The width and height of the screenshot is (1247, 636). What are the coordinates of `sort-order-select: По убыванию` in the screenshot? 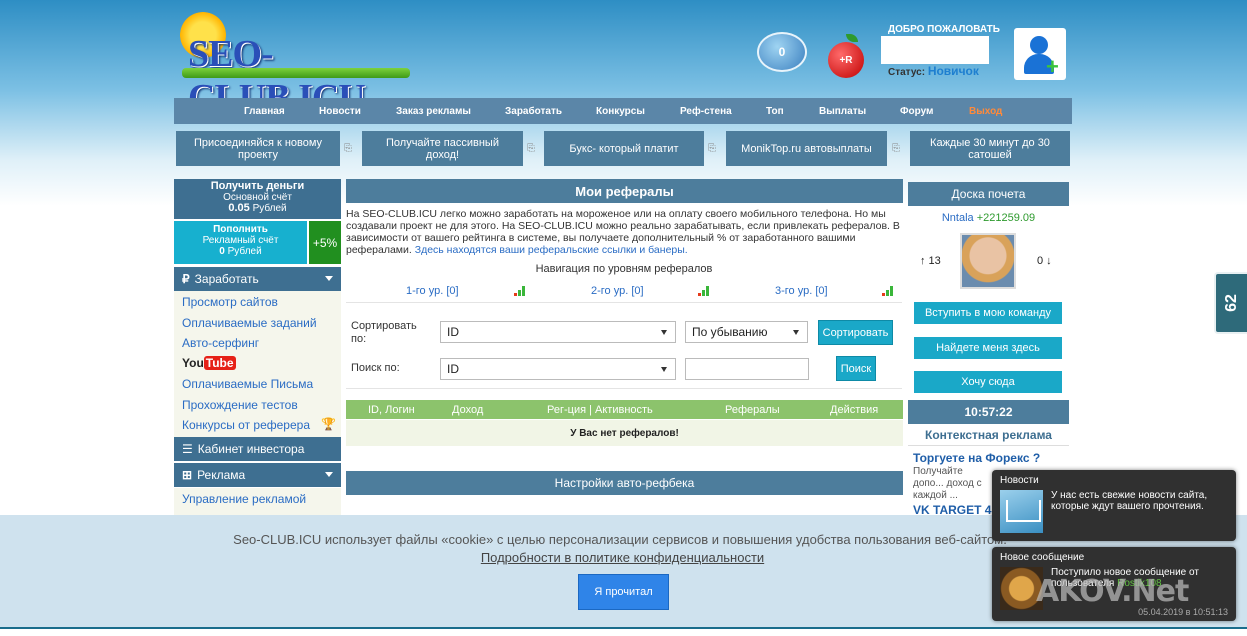 It's located at (746, 332).